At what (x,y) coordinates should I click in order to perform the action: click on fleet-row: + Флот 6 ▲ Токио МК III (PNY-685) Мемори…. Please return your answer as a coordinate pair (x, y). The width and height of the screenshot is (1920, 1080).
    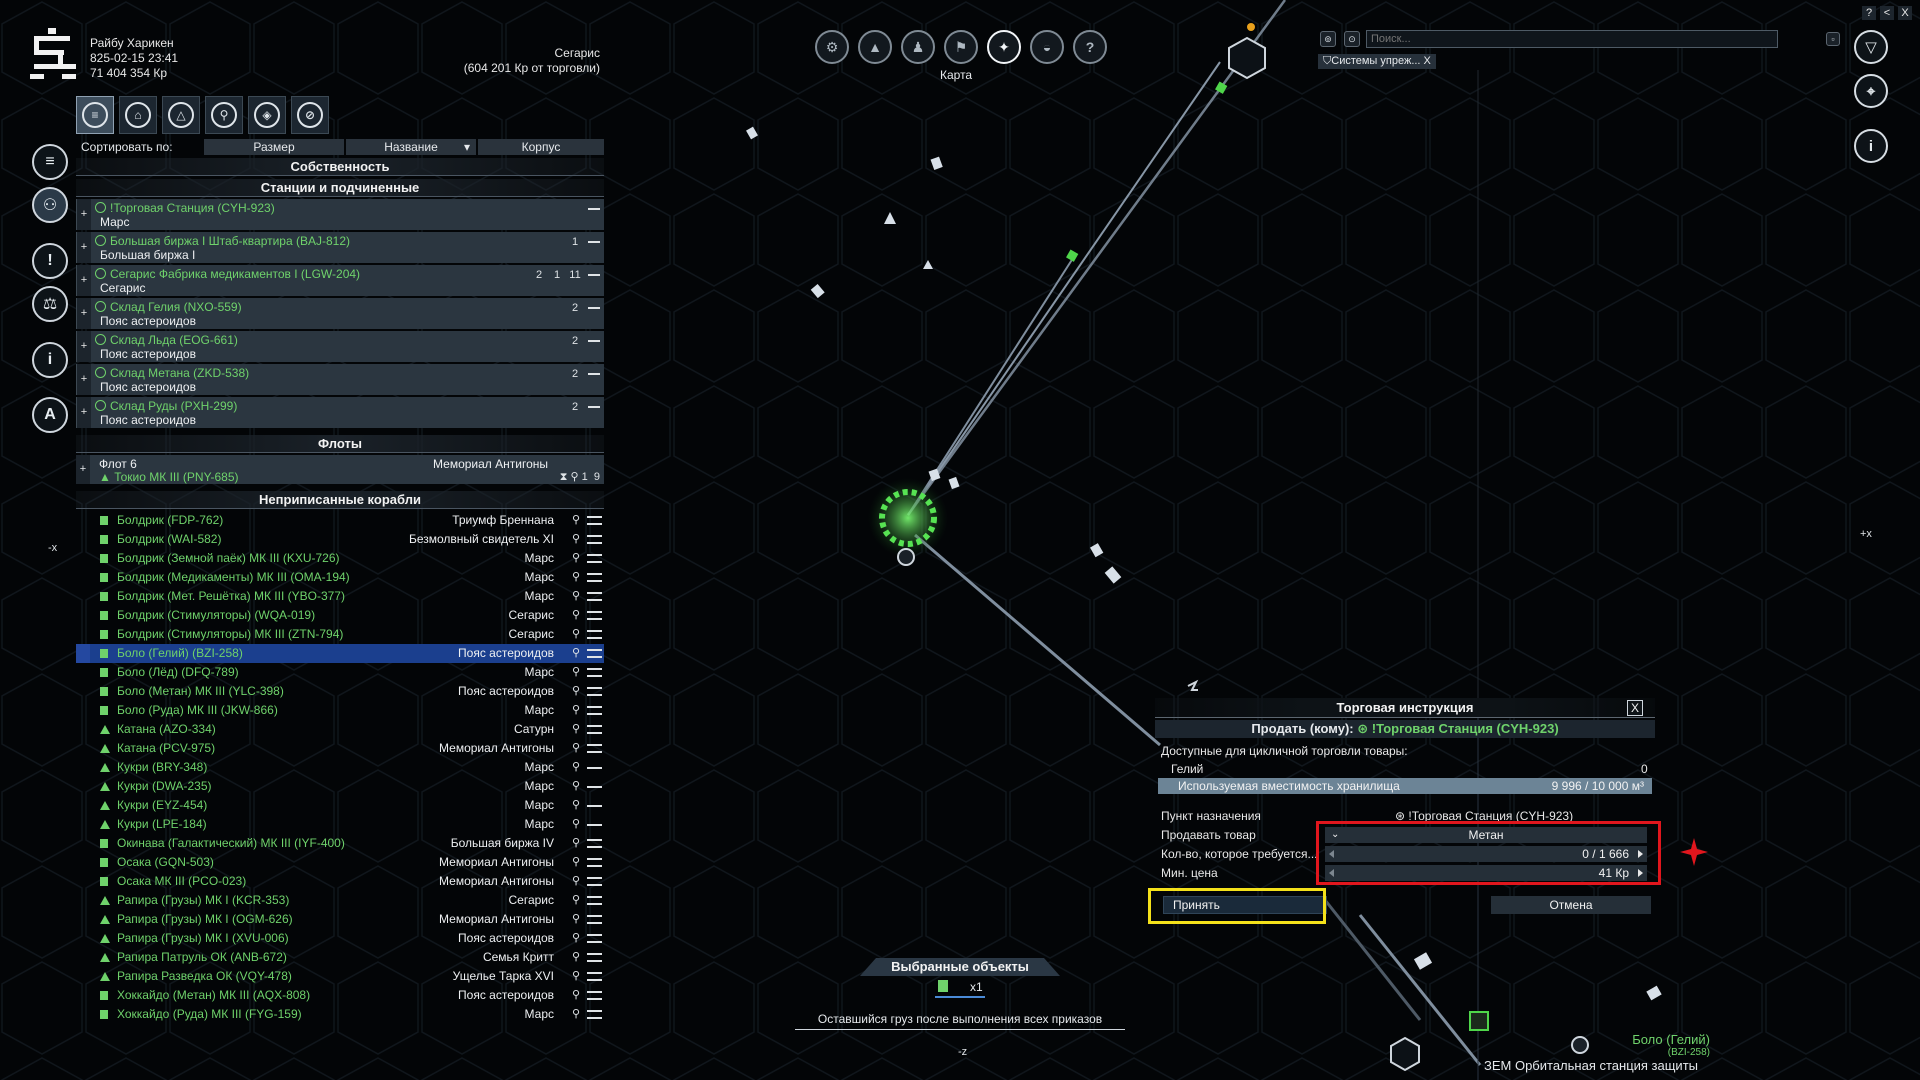
    Looking at the image, I should click on (340, 469).